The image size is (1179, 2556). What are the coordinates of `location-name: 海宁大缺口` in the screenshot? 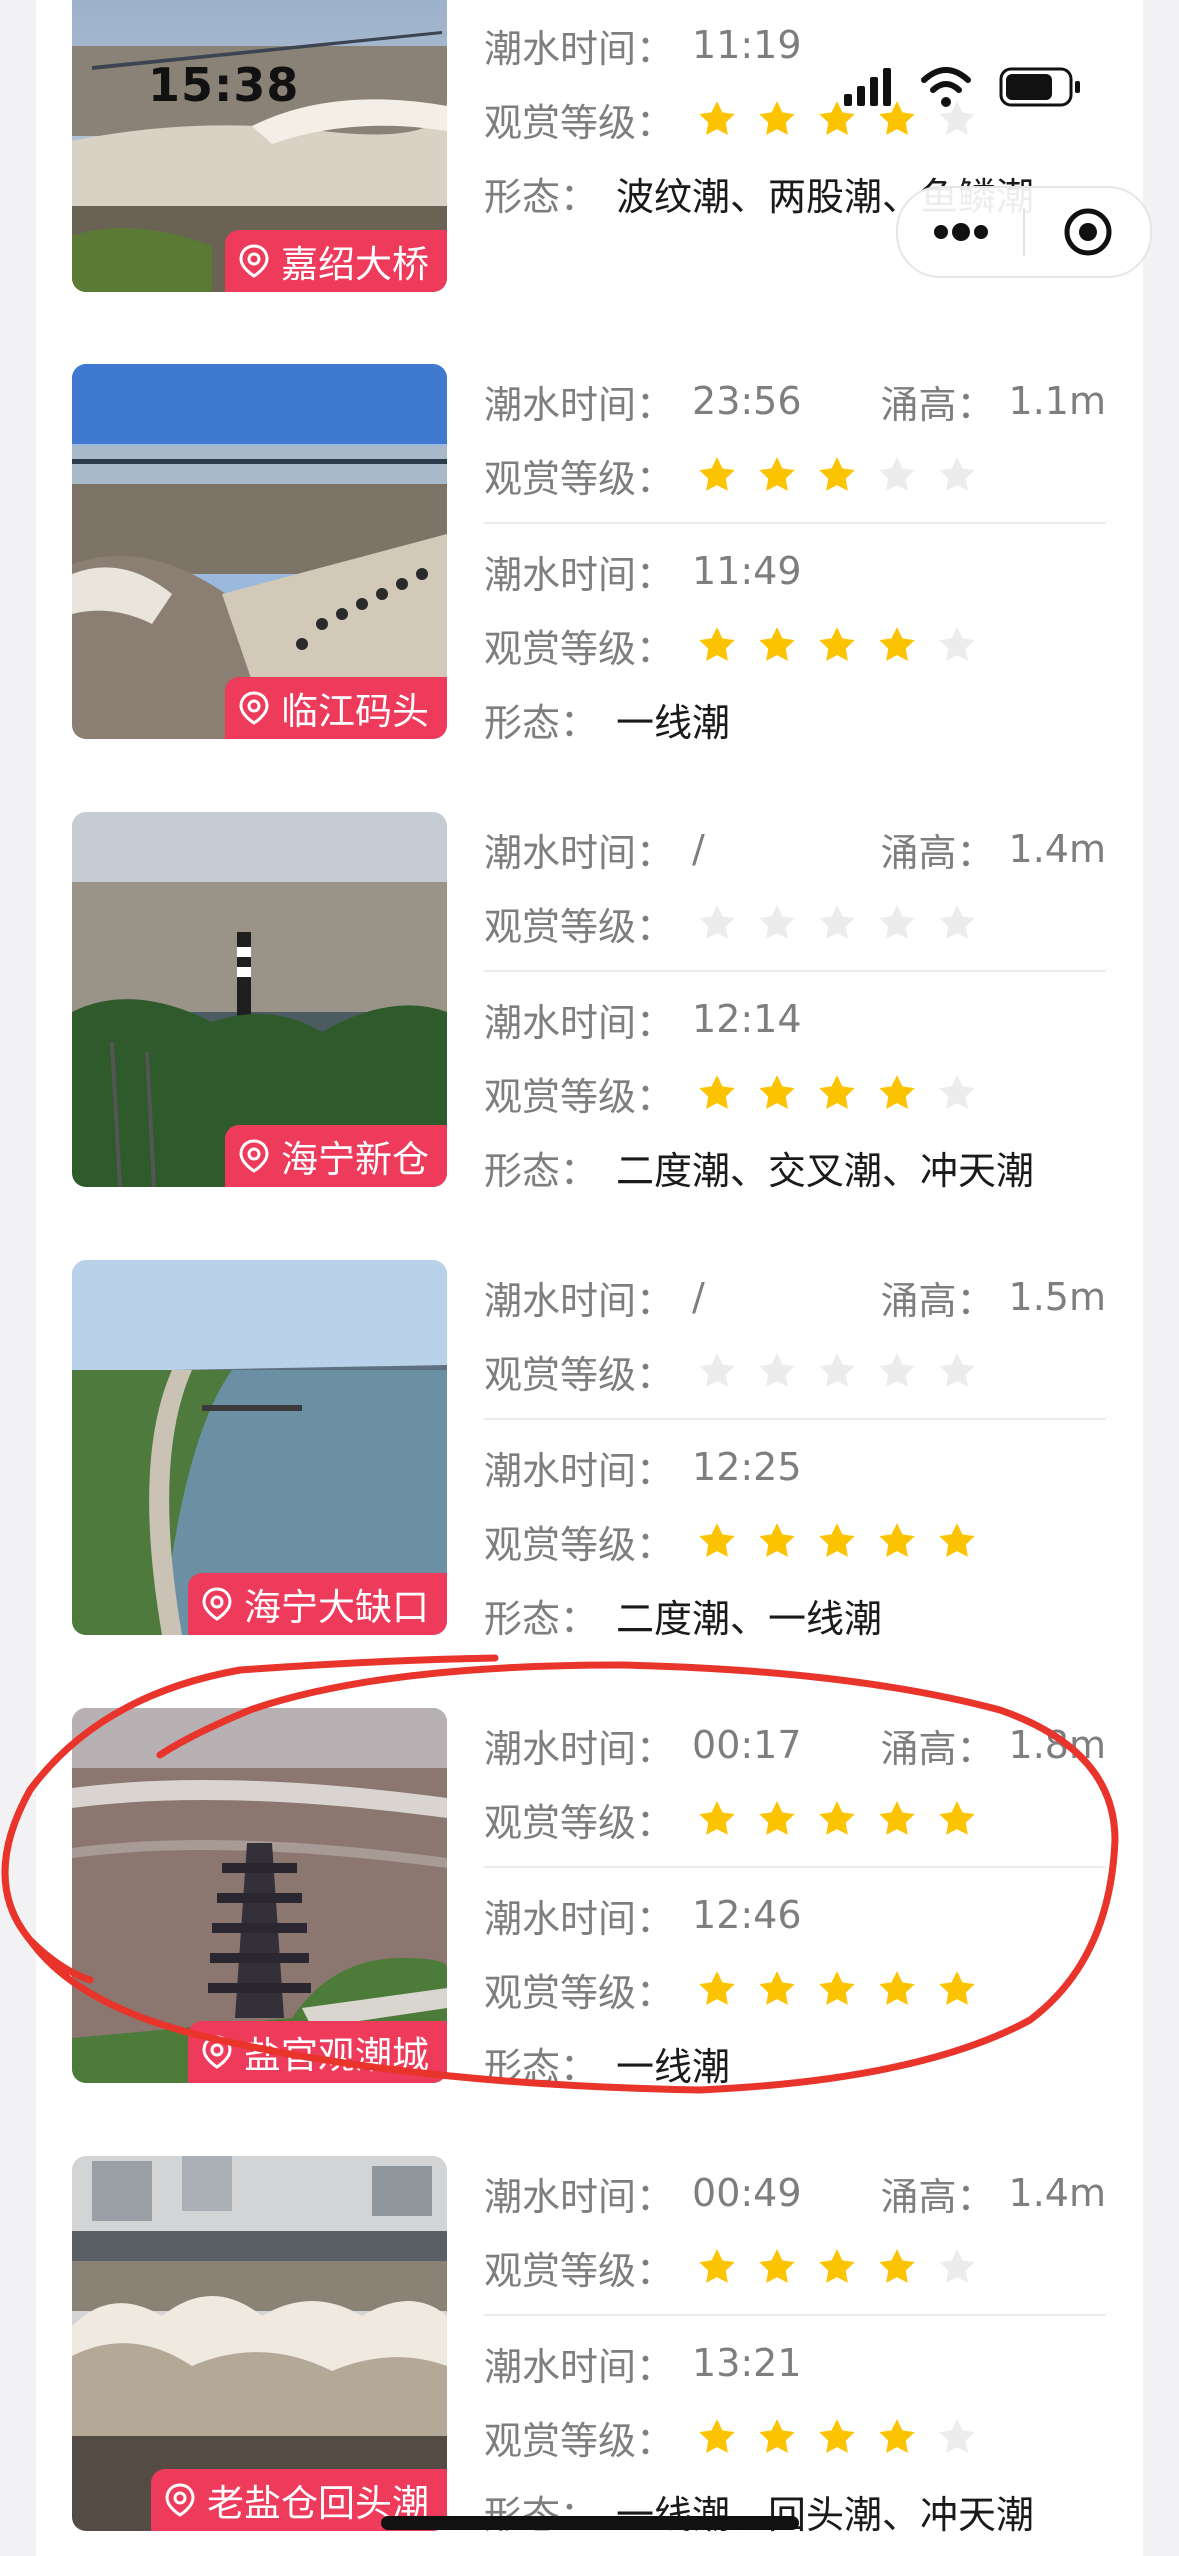 It's located at (336, 1607).